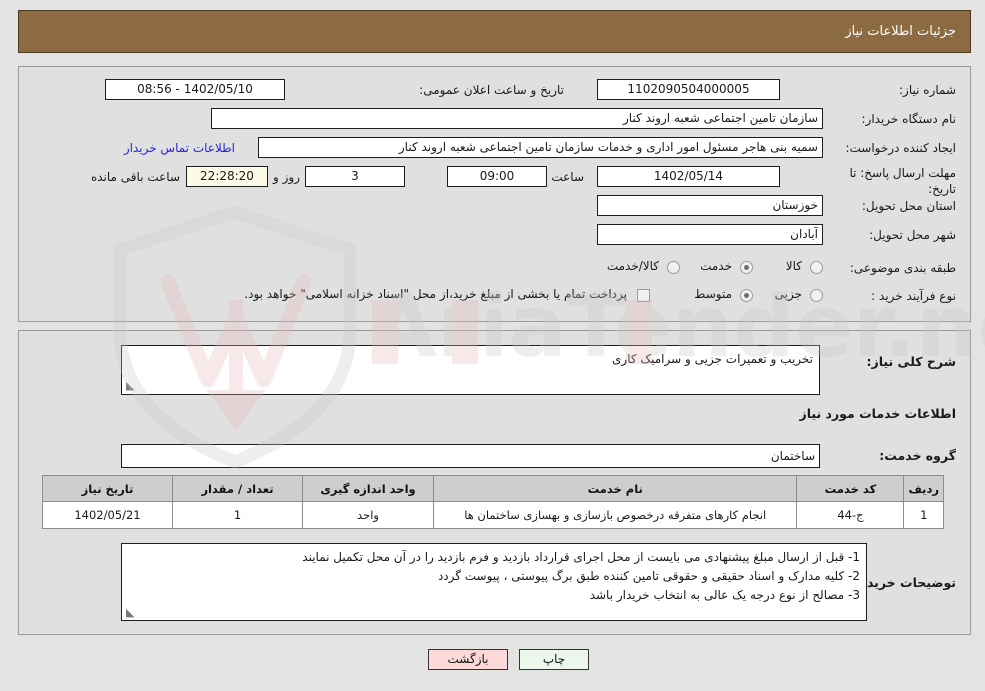 The width and height of the screenshot is (985, 691). Describe the element at coordinates (902, 181) in the screenshot. I see `deadline-label: مهلت ارسال پاسخ: تا تاریخ:` at that location.